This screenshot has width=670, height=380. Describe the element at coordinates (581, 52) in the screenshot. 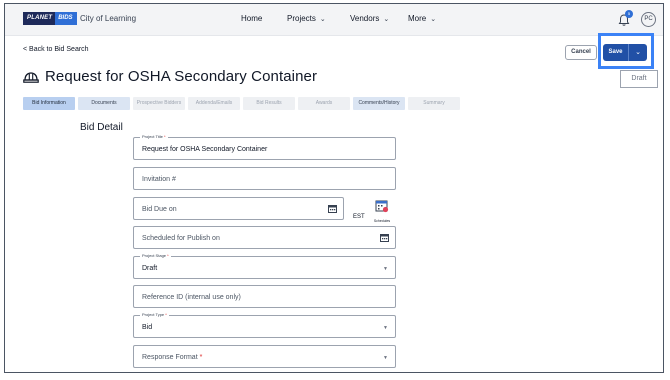

I see `cancel-button: Cancel` at that location.